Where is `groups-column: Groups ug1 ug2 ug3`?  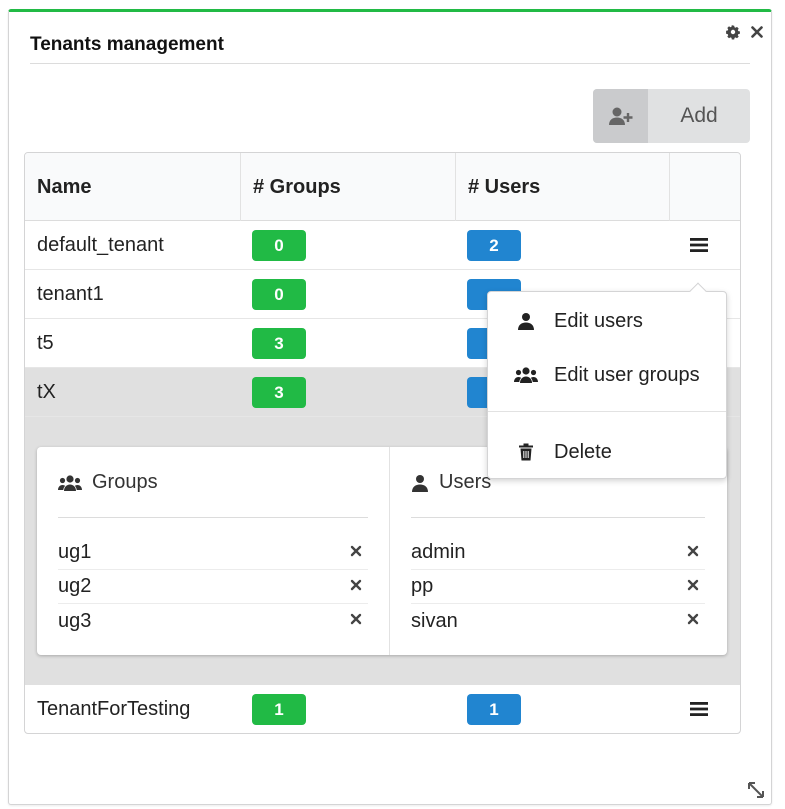
groups-column: Groups ug1 ug2 ug3 is located at coordinates (213, 551).